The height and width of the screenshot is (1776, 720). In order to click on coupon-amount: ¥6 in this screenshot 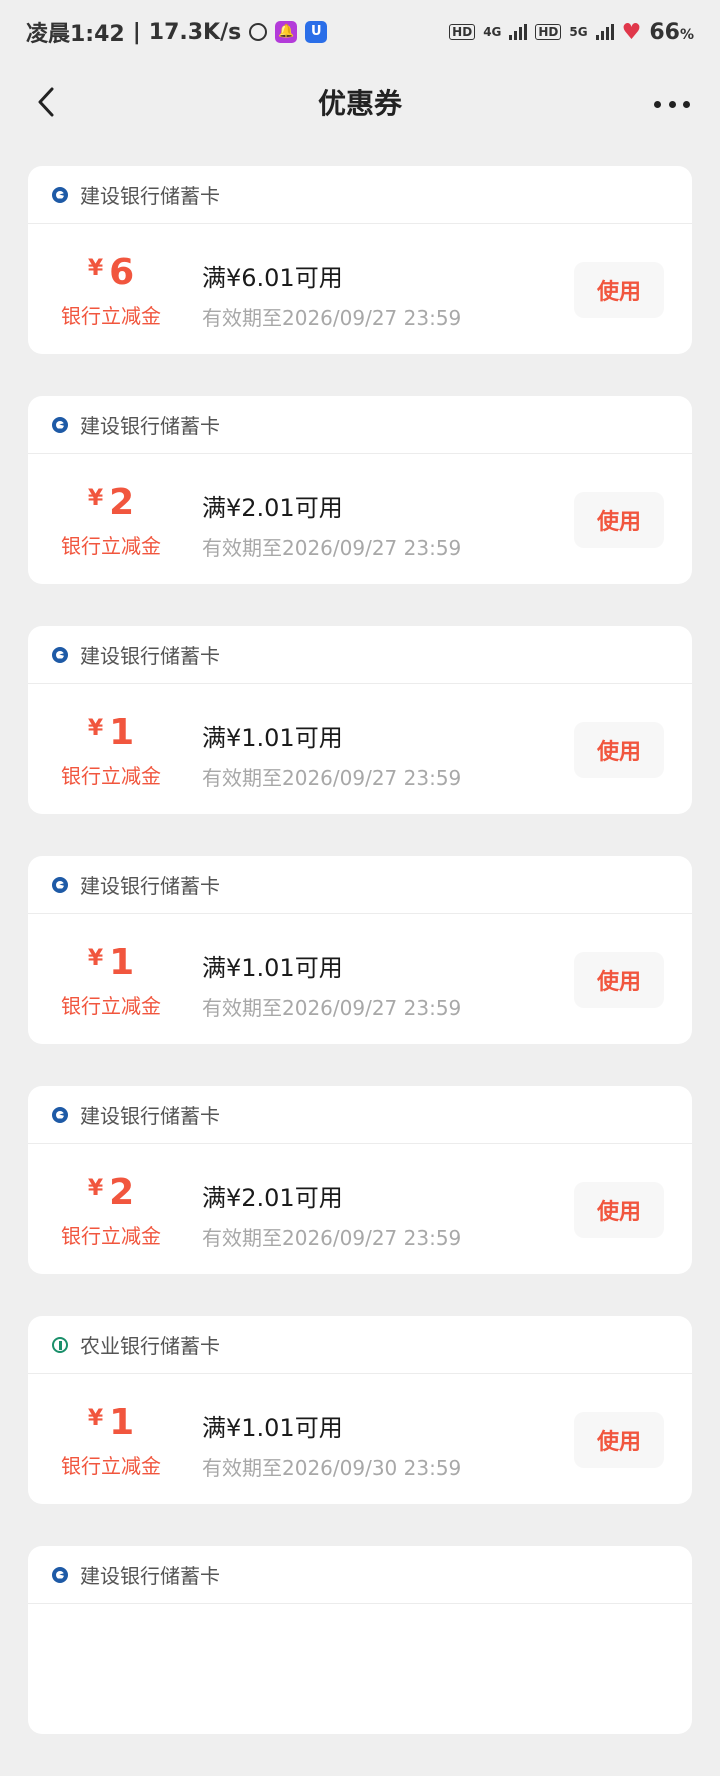, I will do `click(111, 272)`.